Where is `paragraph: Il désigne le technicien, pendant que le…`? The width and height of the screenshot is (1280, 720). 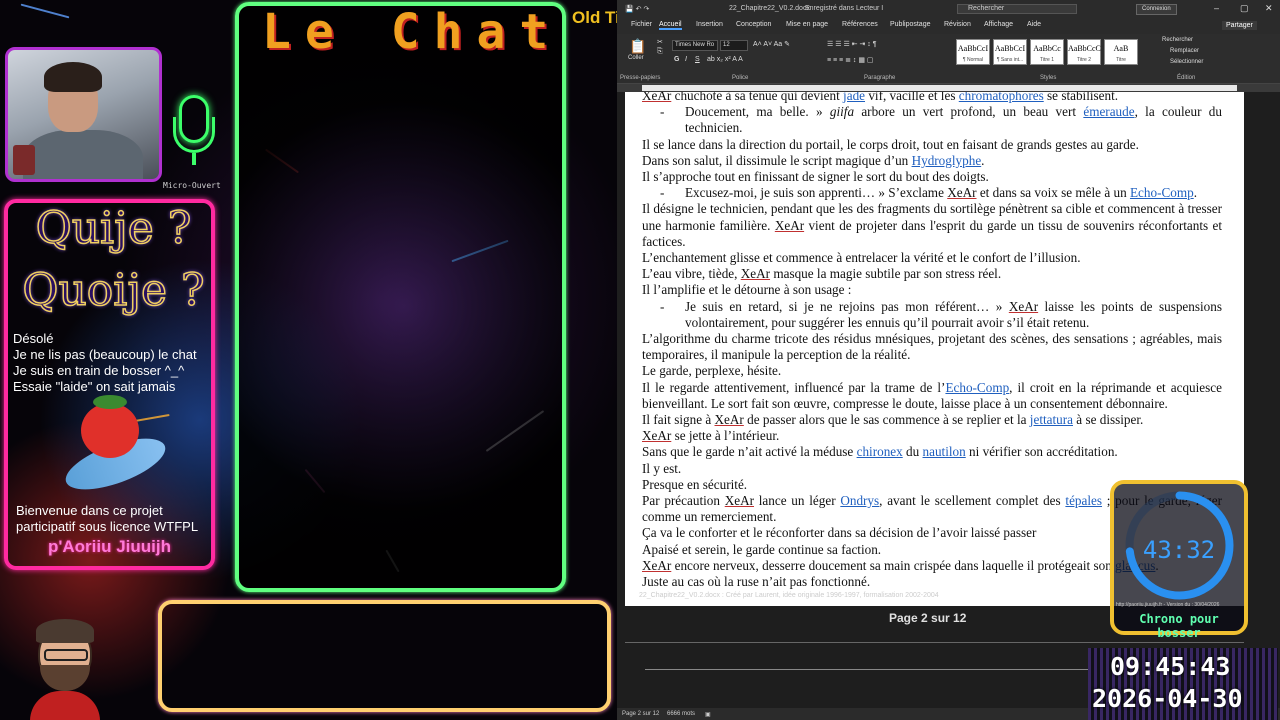 paragraph: Il désigne le technicien, pendant que le… is located at coordinates (932, 225).